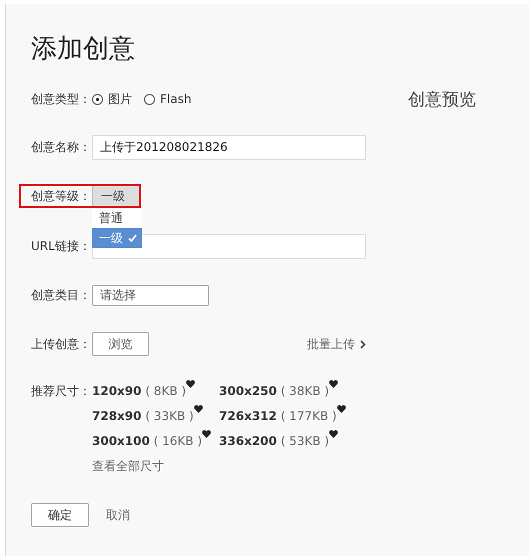  Describe the element at coordinates (117, 218) in the screenshot. I see `dropdown-option: 普通` at that location.